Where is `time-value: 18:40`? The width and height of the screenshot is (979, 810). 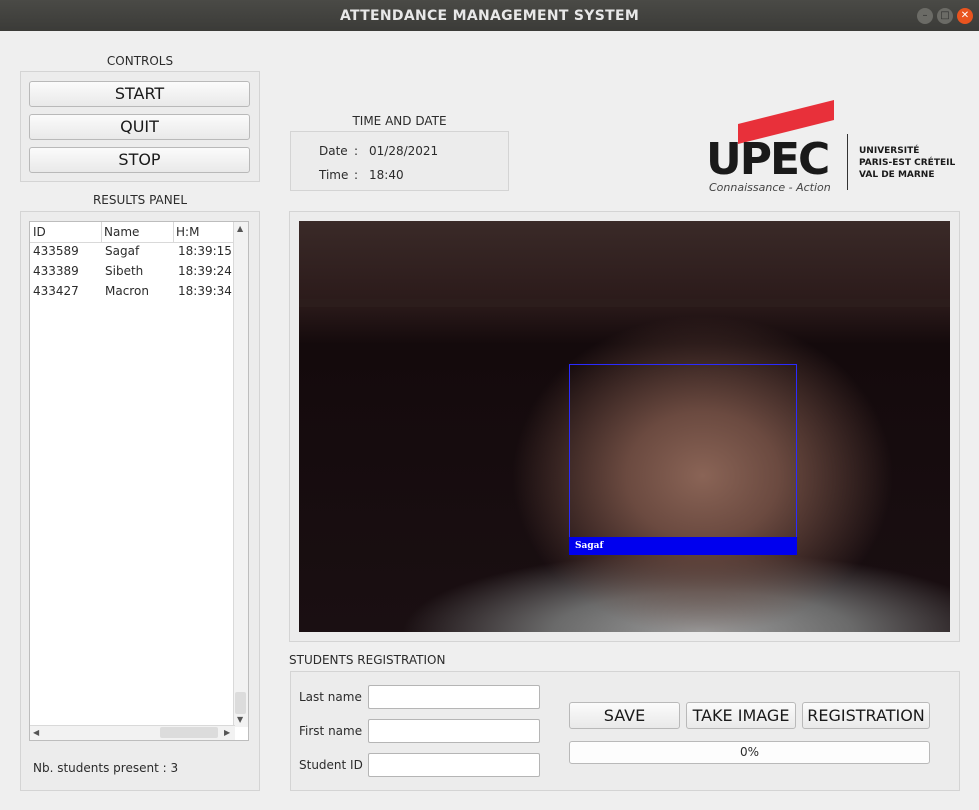
time-value: 18:40 is located at coordinates (386, 175).